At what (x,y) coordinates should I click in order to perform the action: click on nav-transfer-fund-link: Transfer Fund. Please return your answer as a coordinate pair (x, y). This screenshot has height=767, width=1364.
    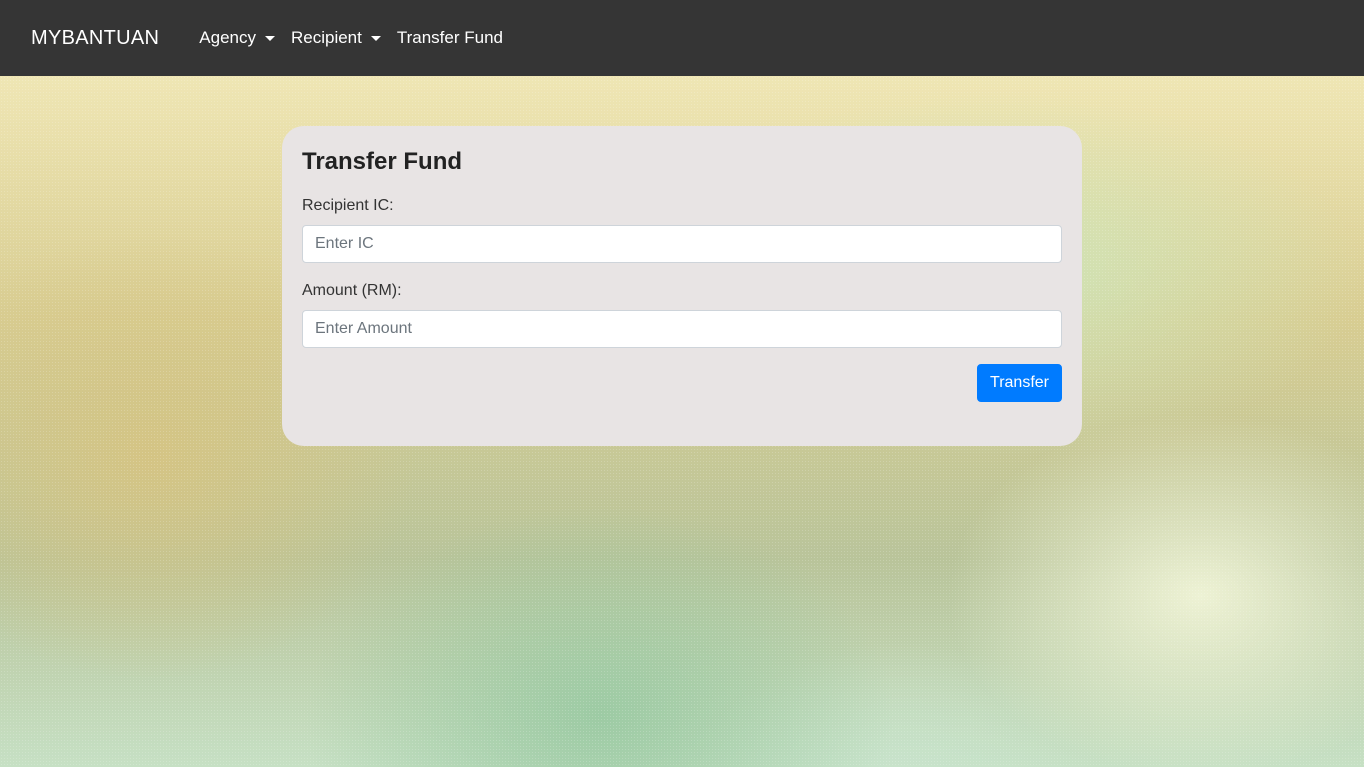
    Looking at the image, I should click on (450, 38).